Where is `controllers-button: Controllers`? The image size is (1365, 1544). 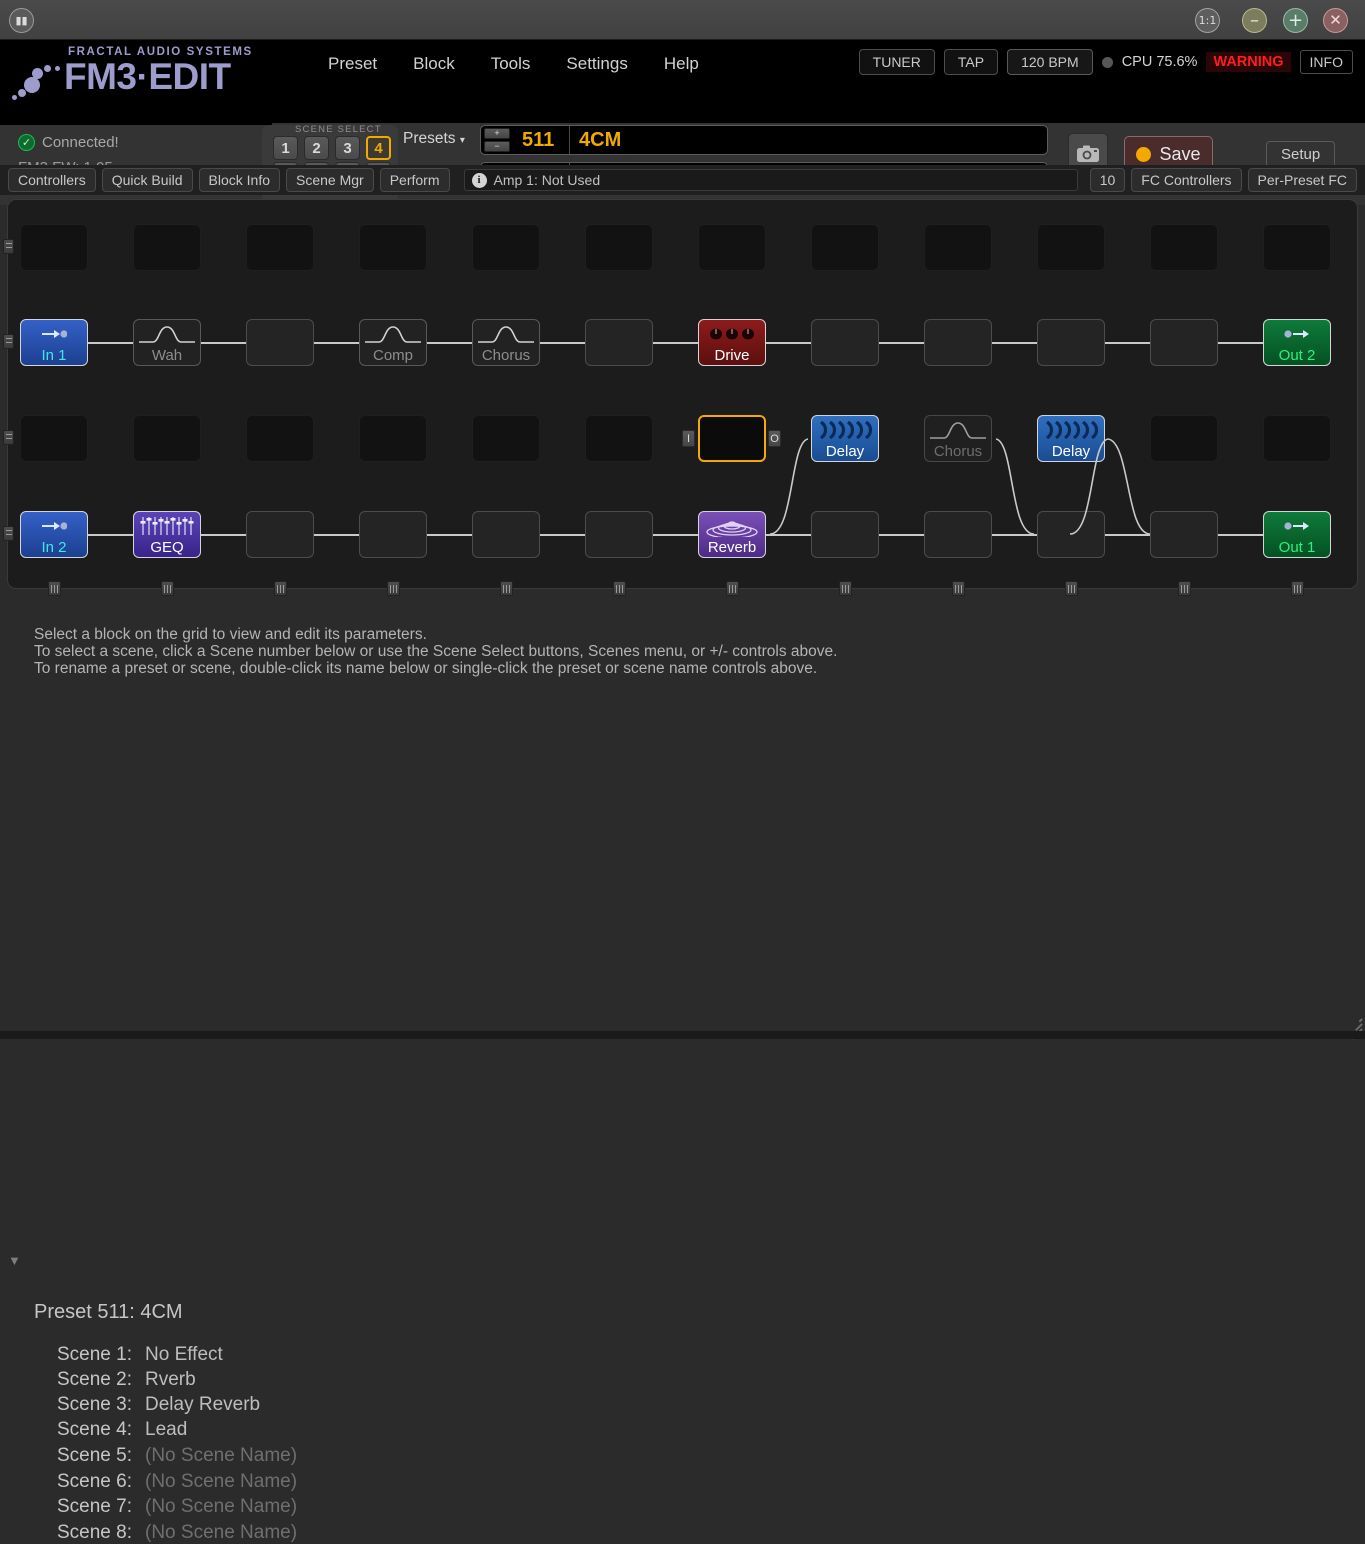
controllers-button: Controllers is located at coordinates (52, 180).